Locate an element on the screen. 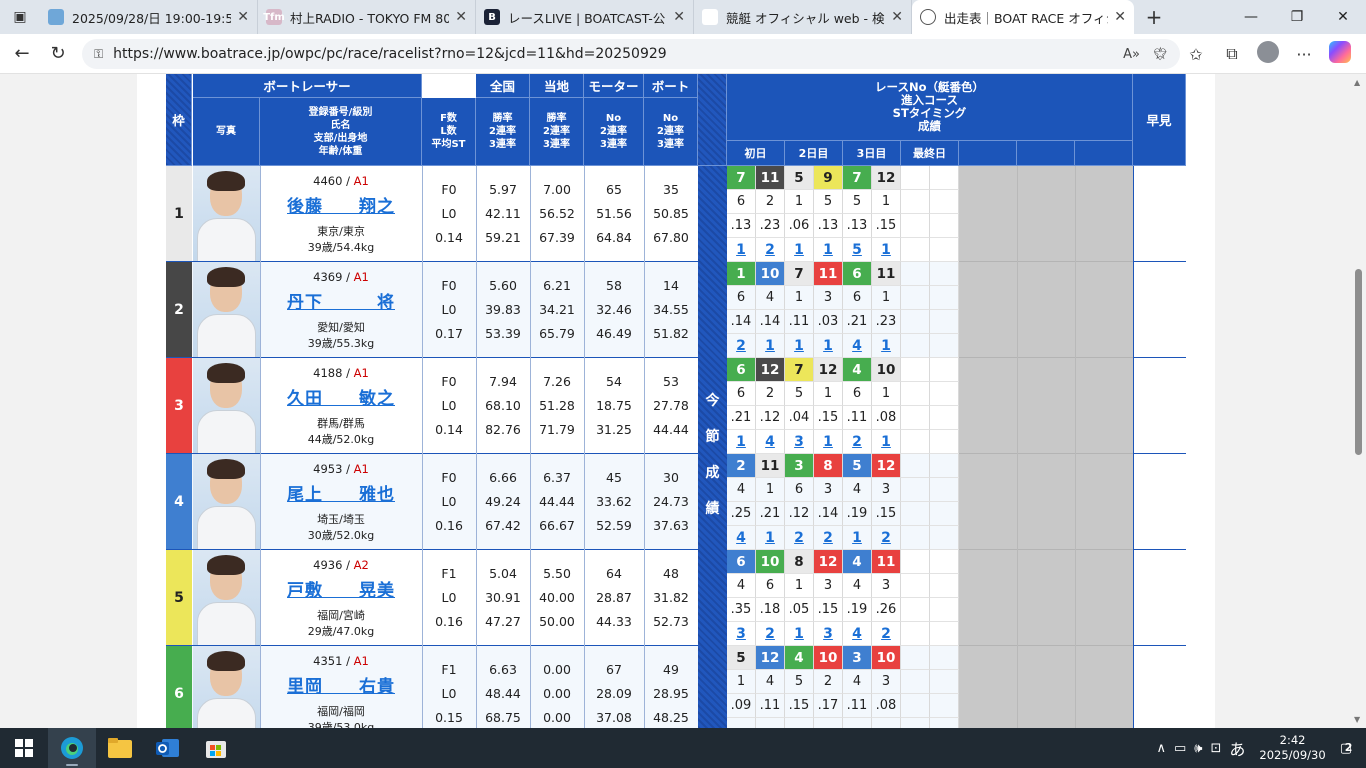 The width and height of the screenshot is (1366, 768). restore-icon: ❐ is located at coordinates (1297, 17).